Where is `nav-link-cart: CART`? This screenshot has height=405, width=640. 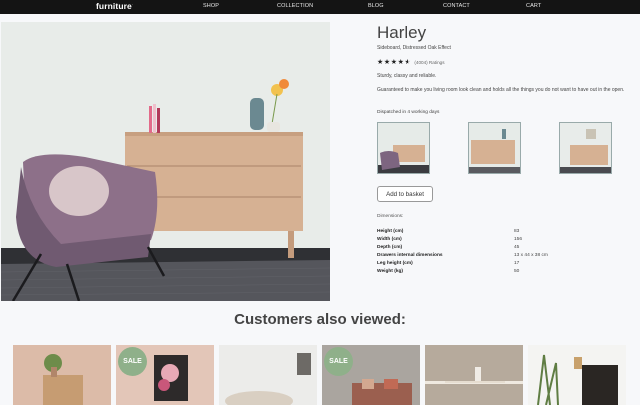
nav-link-cart: CART is located at coordinates (533, 6).